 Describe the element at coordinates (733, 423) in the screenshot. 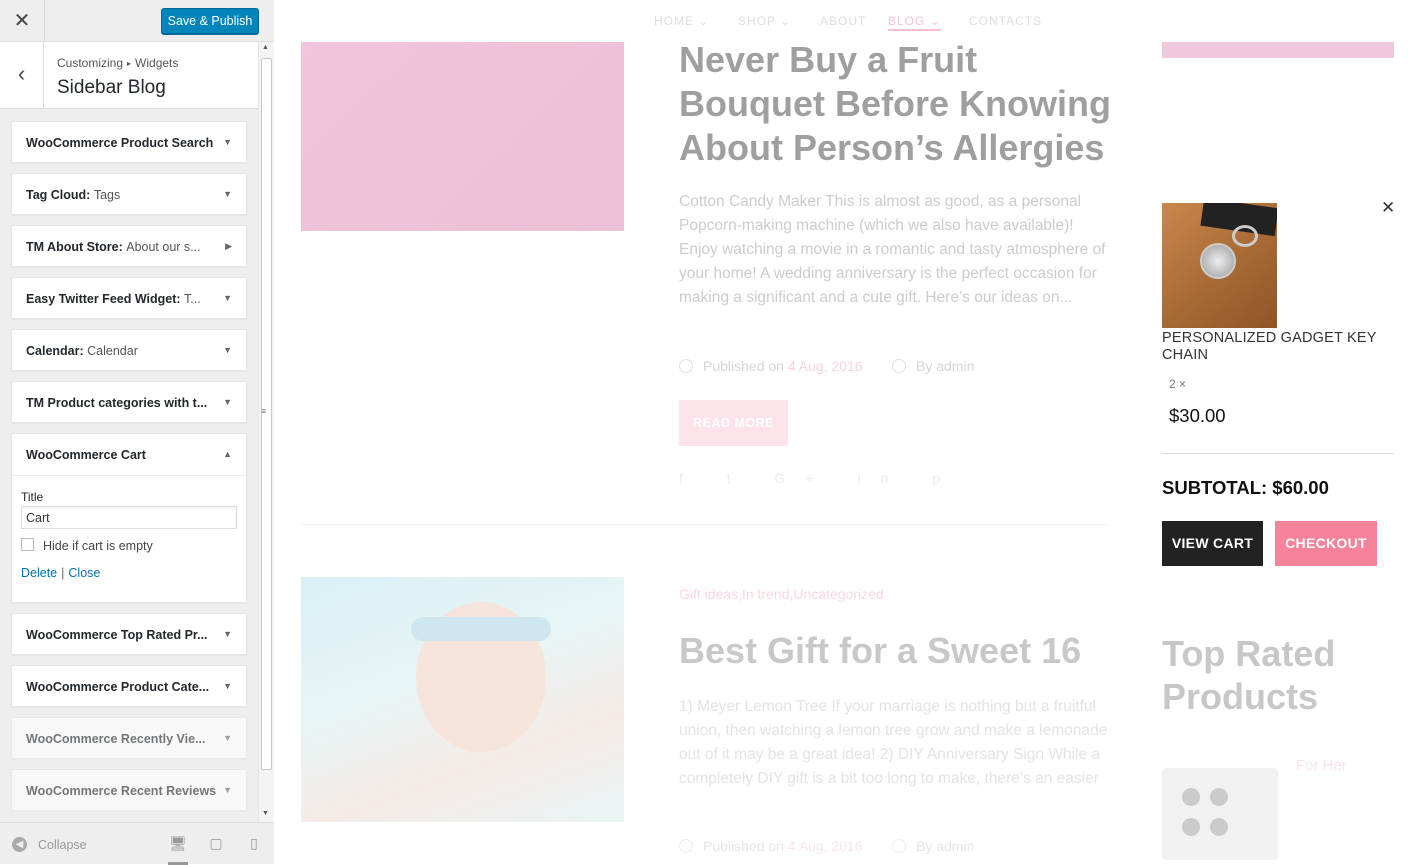

I see `read-more-button: READ MORE` at that location.